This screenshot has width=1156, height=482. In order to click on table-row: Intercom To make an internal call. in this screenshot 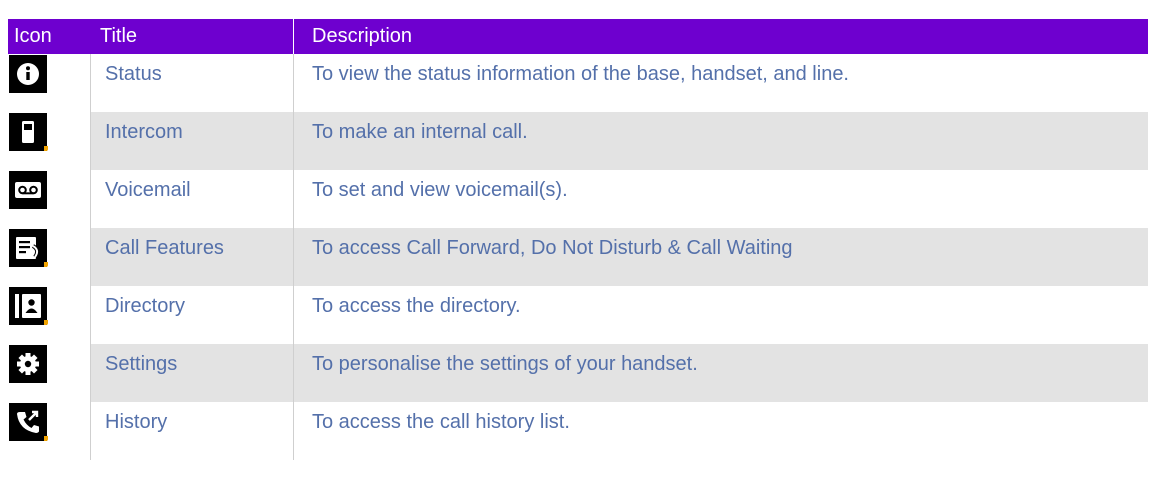, I will do `click(578, 141)`.